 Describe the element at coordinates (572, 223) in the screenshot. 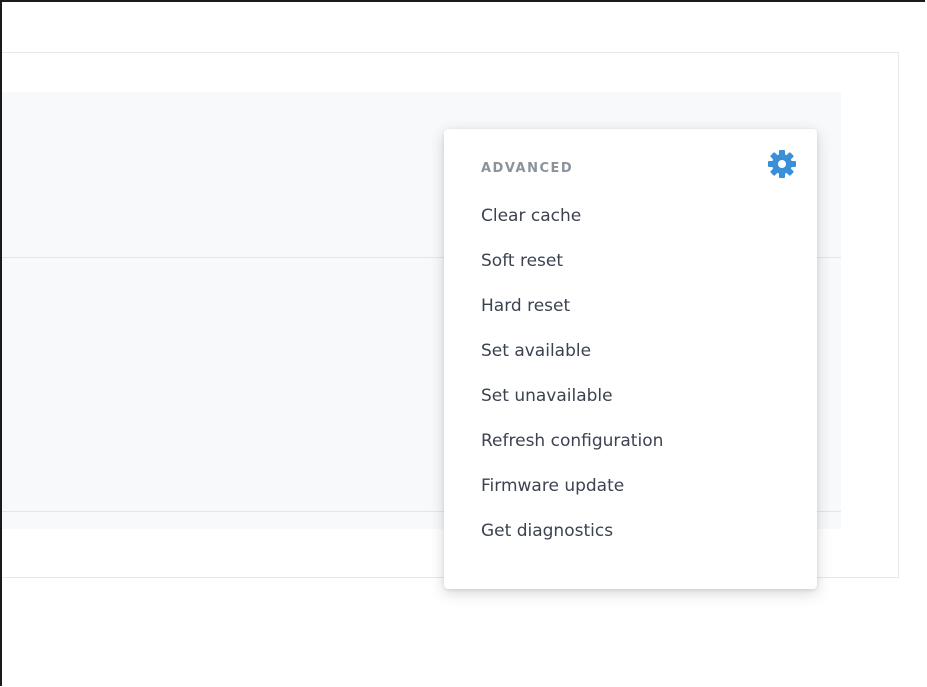

I see `menu-item-clear-cache: Clear cache` at that location.